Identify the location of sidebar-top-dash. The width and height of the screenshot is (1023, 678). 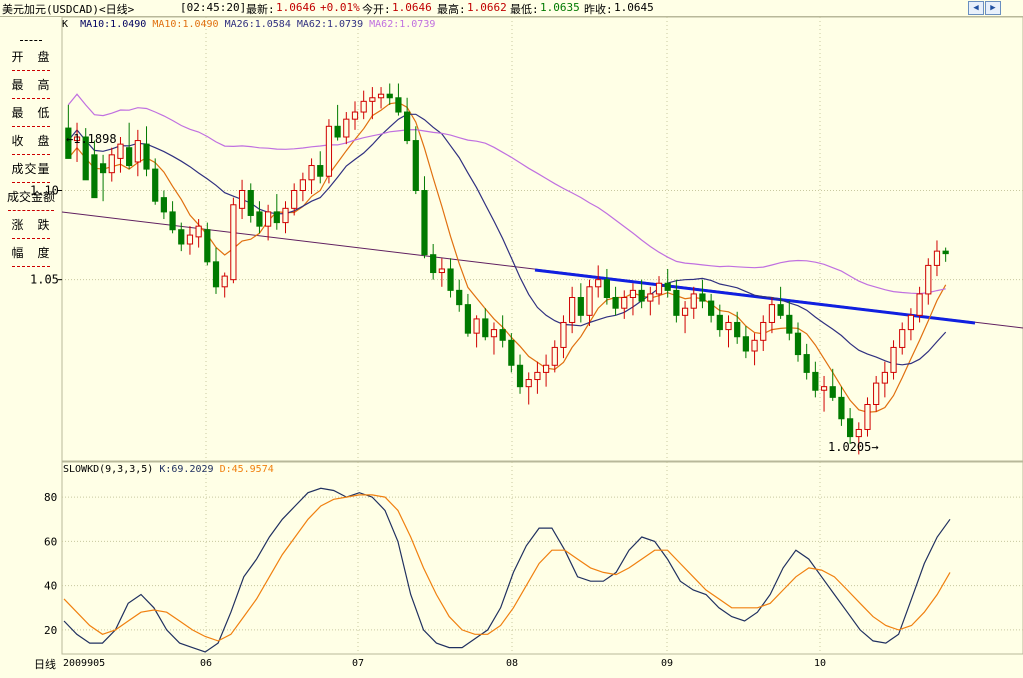
(31, 40).